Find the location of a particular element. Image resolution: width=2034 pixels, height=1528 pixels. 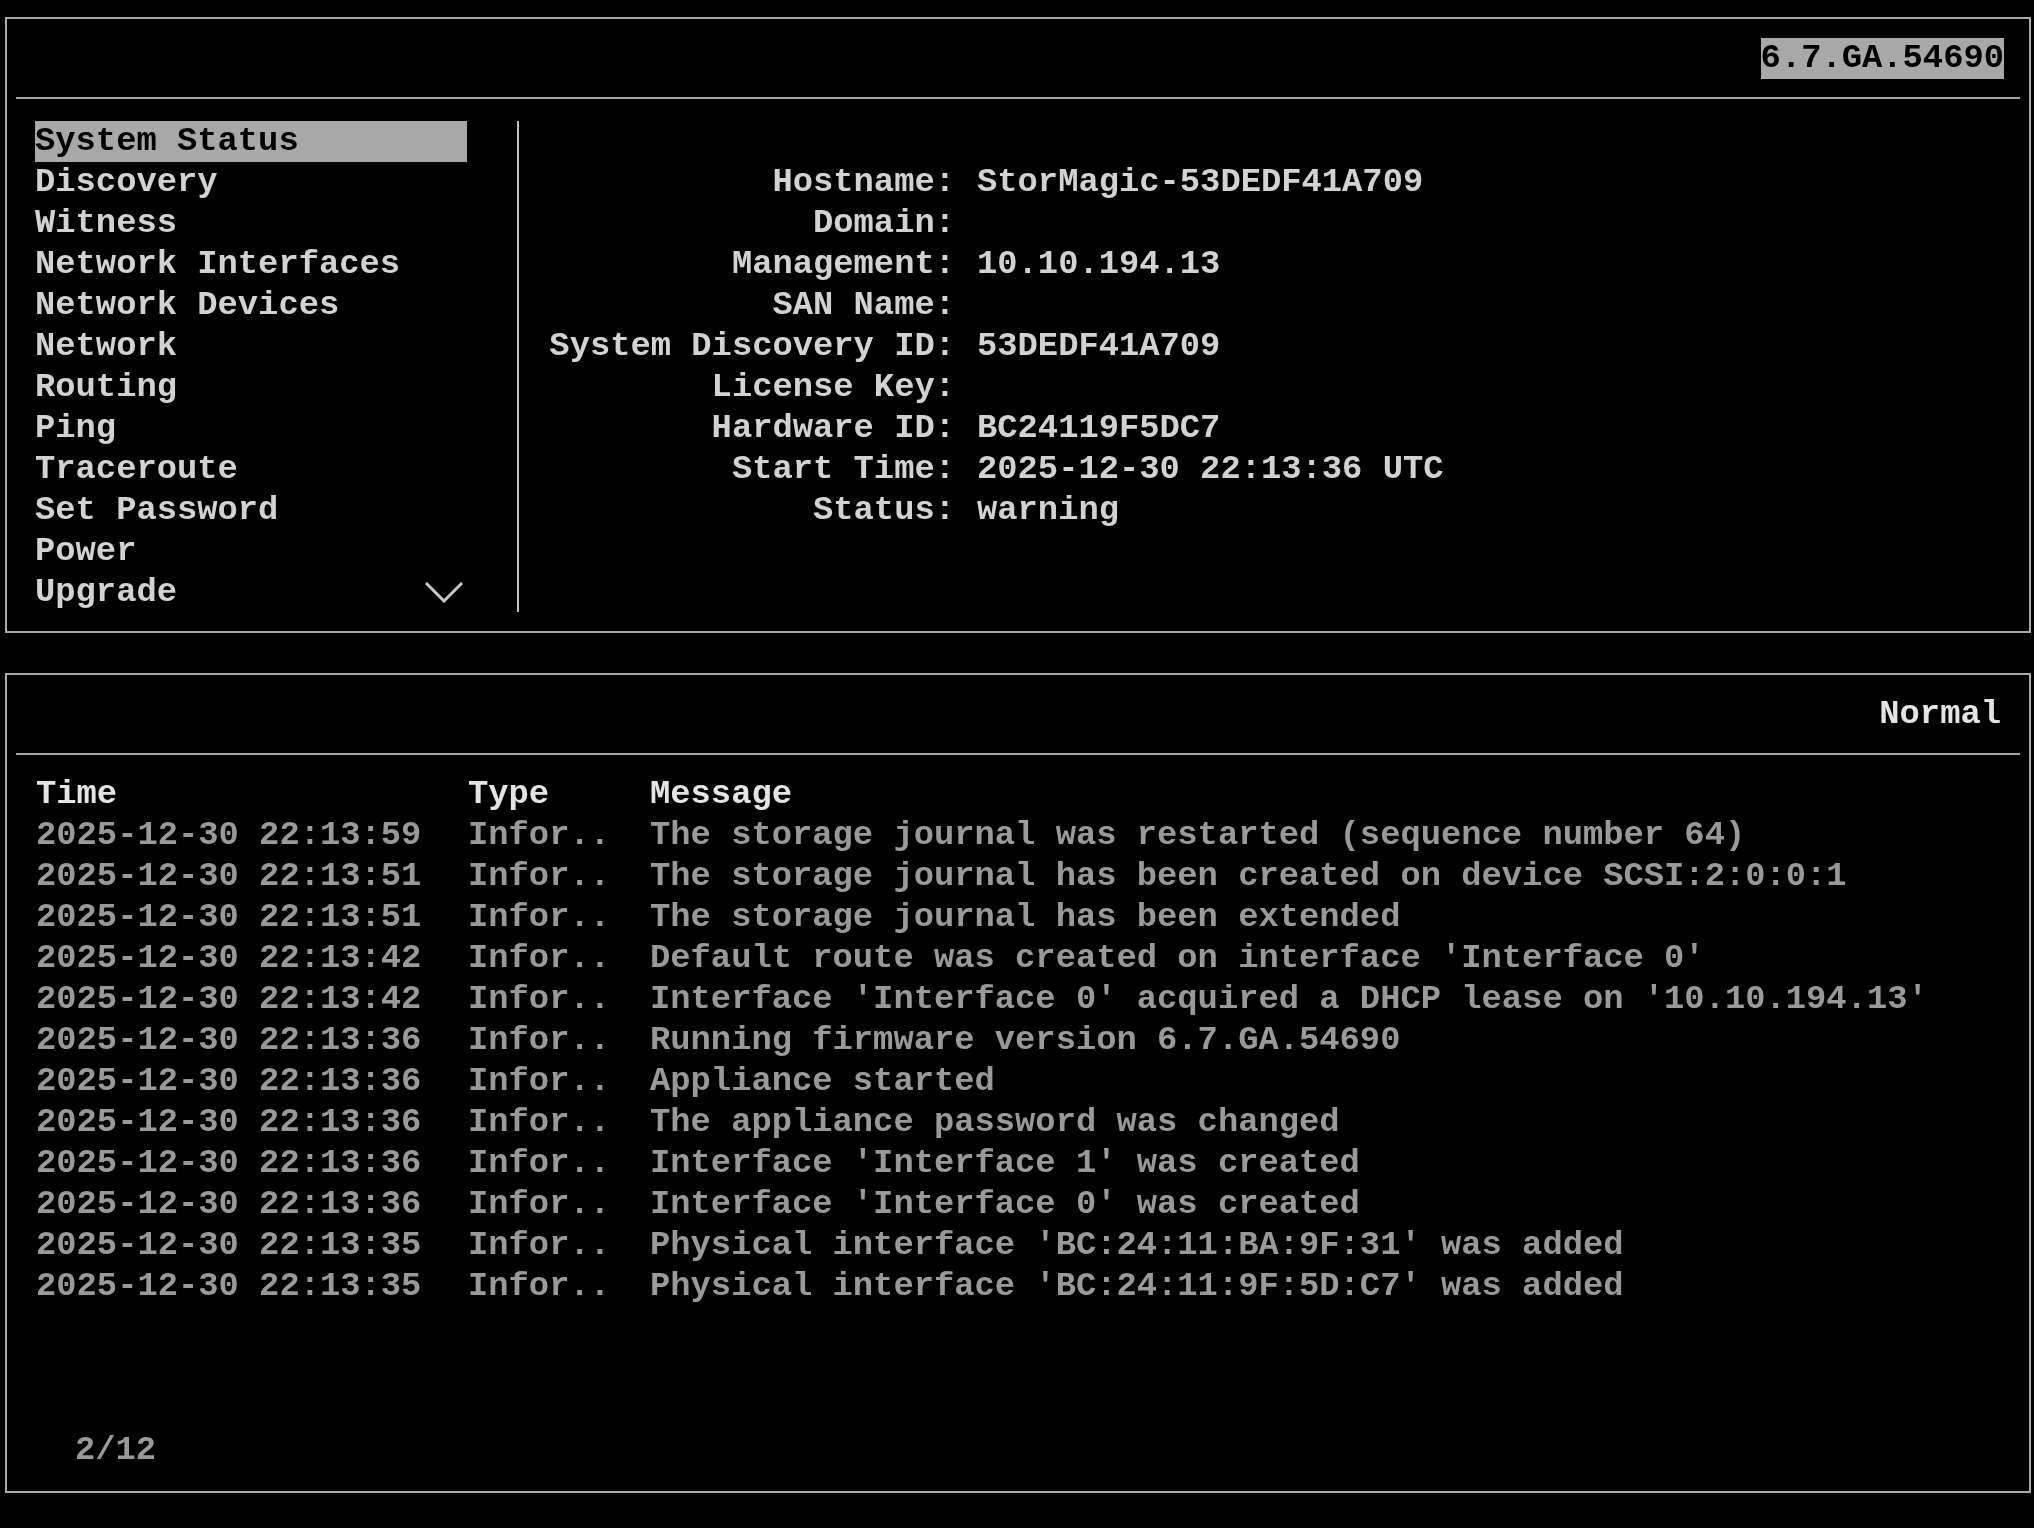

table-cell: The storage journal was restarted (sequence number 64) is located at coordinates (1198, 835).